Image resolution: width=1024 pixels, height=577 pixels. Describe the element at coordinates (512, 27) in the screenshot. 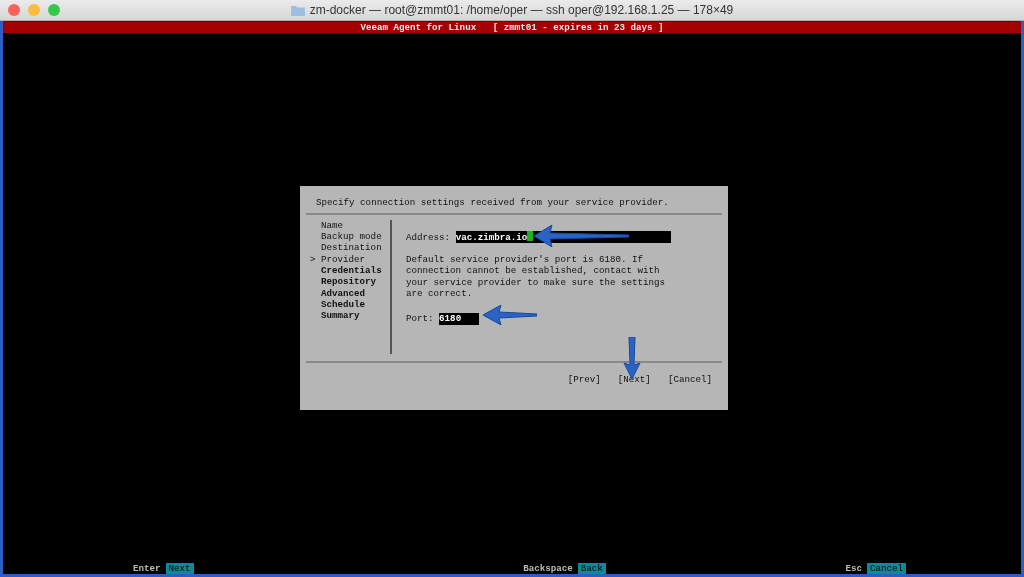

I see `app-header: Veeam Agent for Linux [ zmmt01 - expires in 23 days ]` at that location.